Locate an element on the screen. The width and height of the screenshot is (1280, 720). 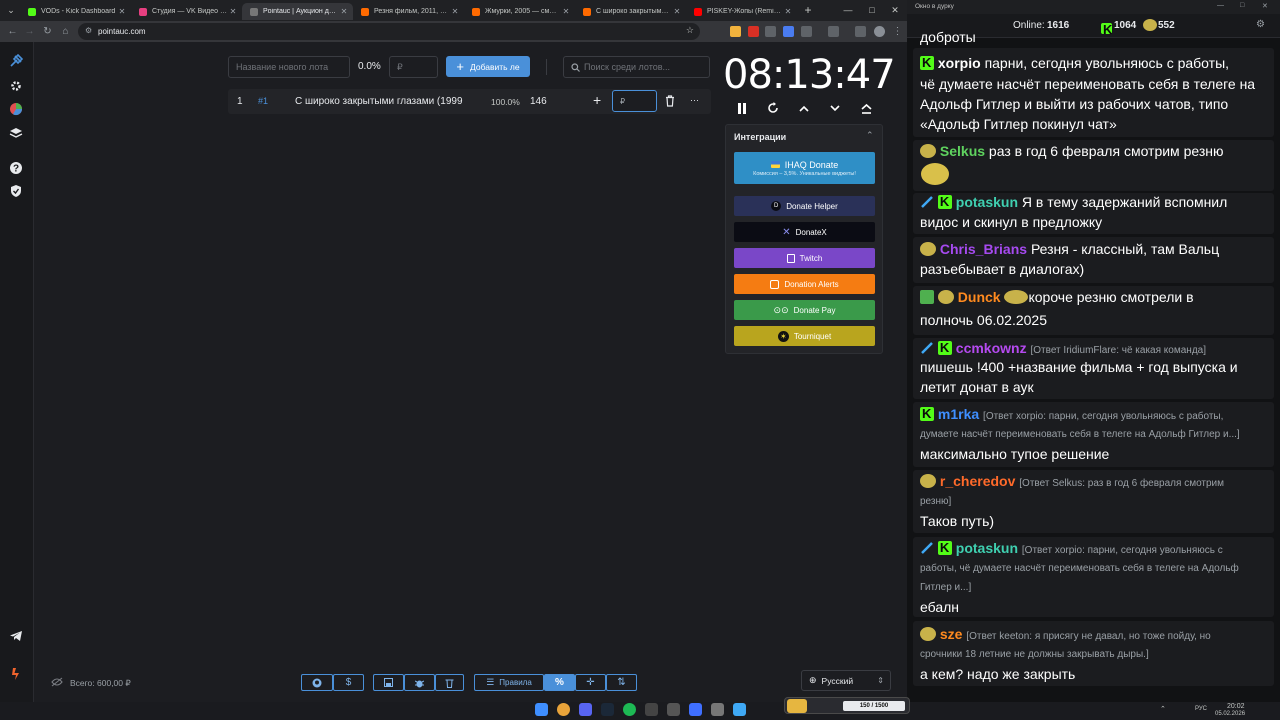
tab-kick-dashboard: VODs - Kick Dashboard ✕ is located at coordinates (75, 11).